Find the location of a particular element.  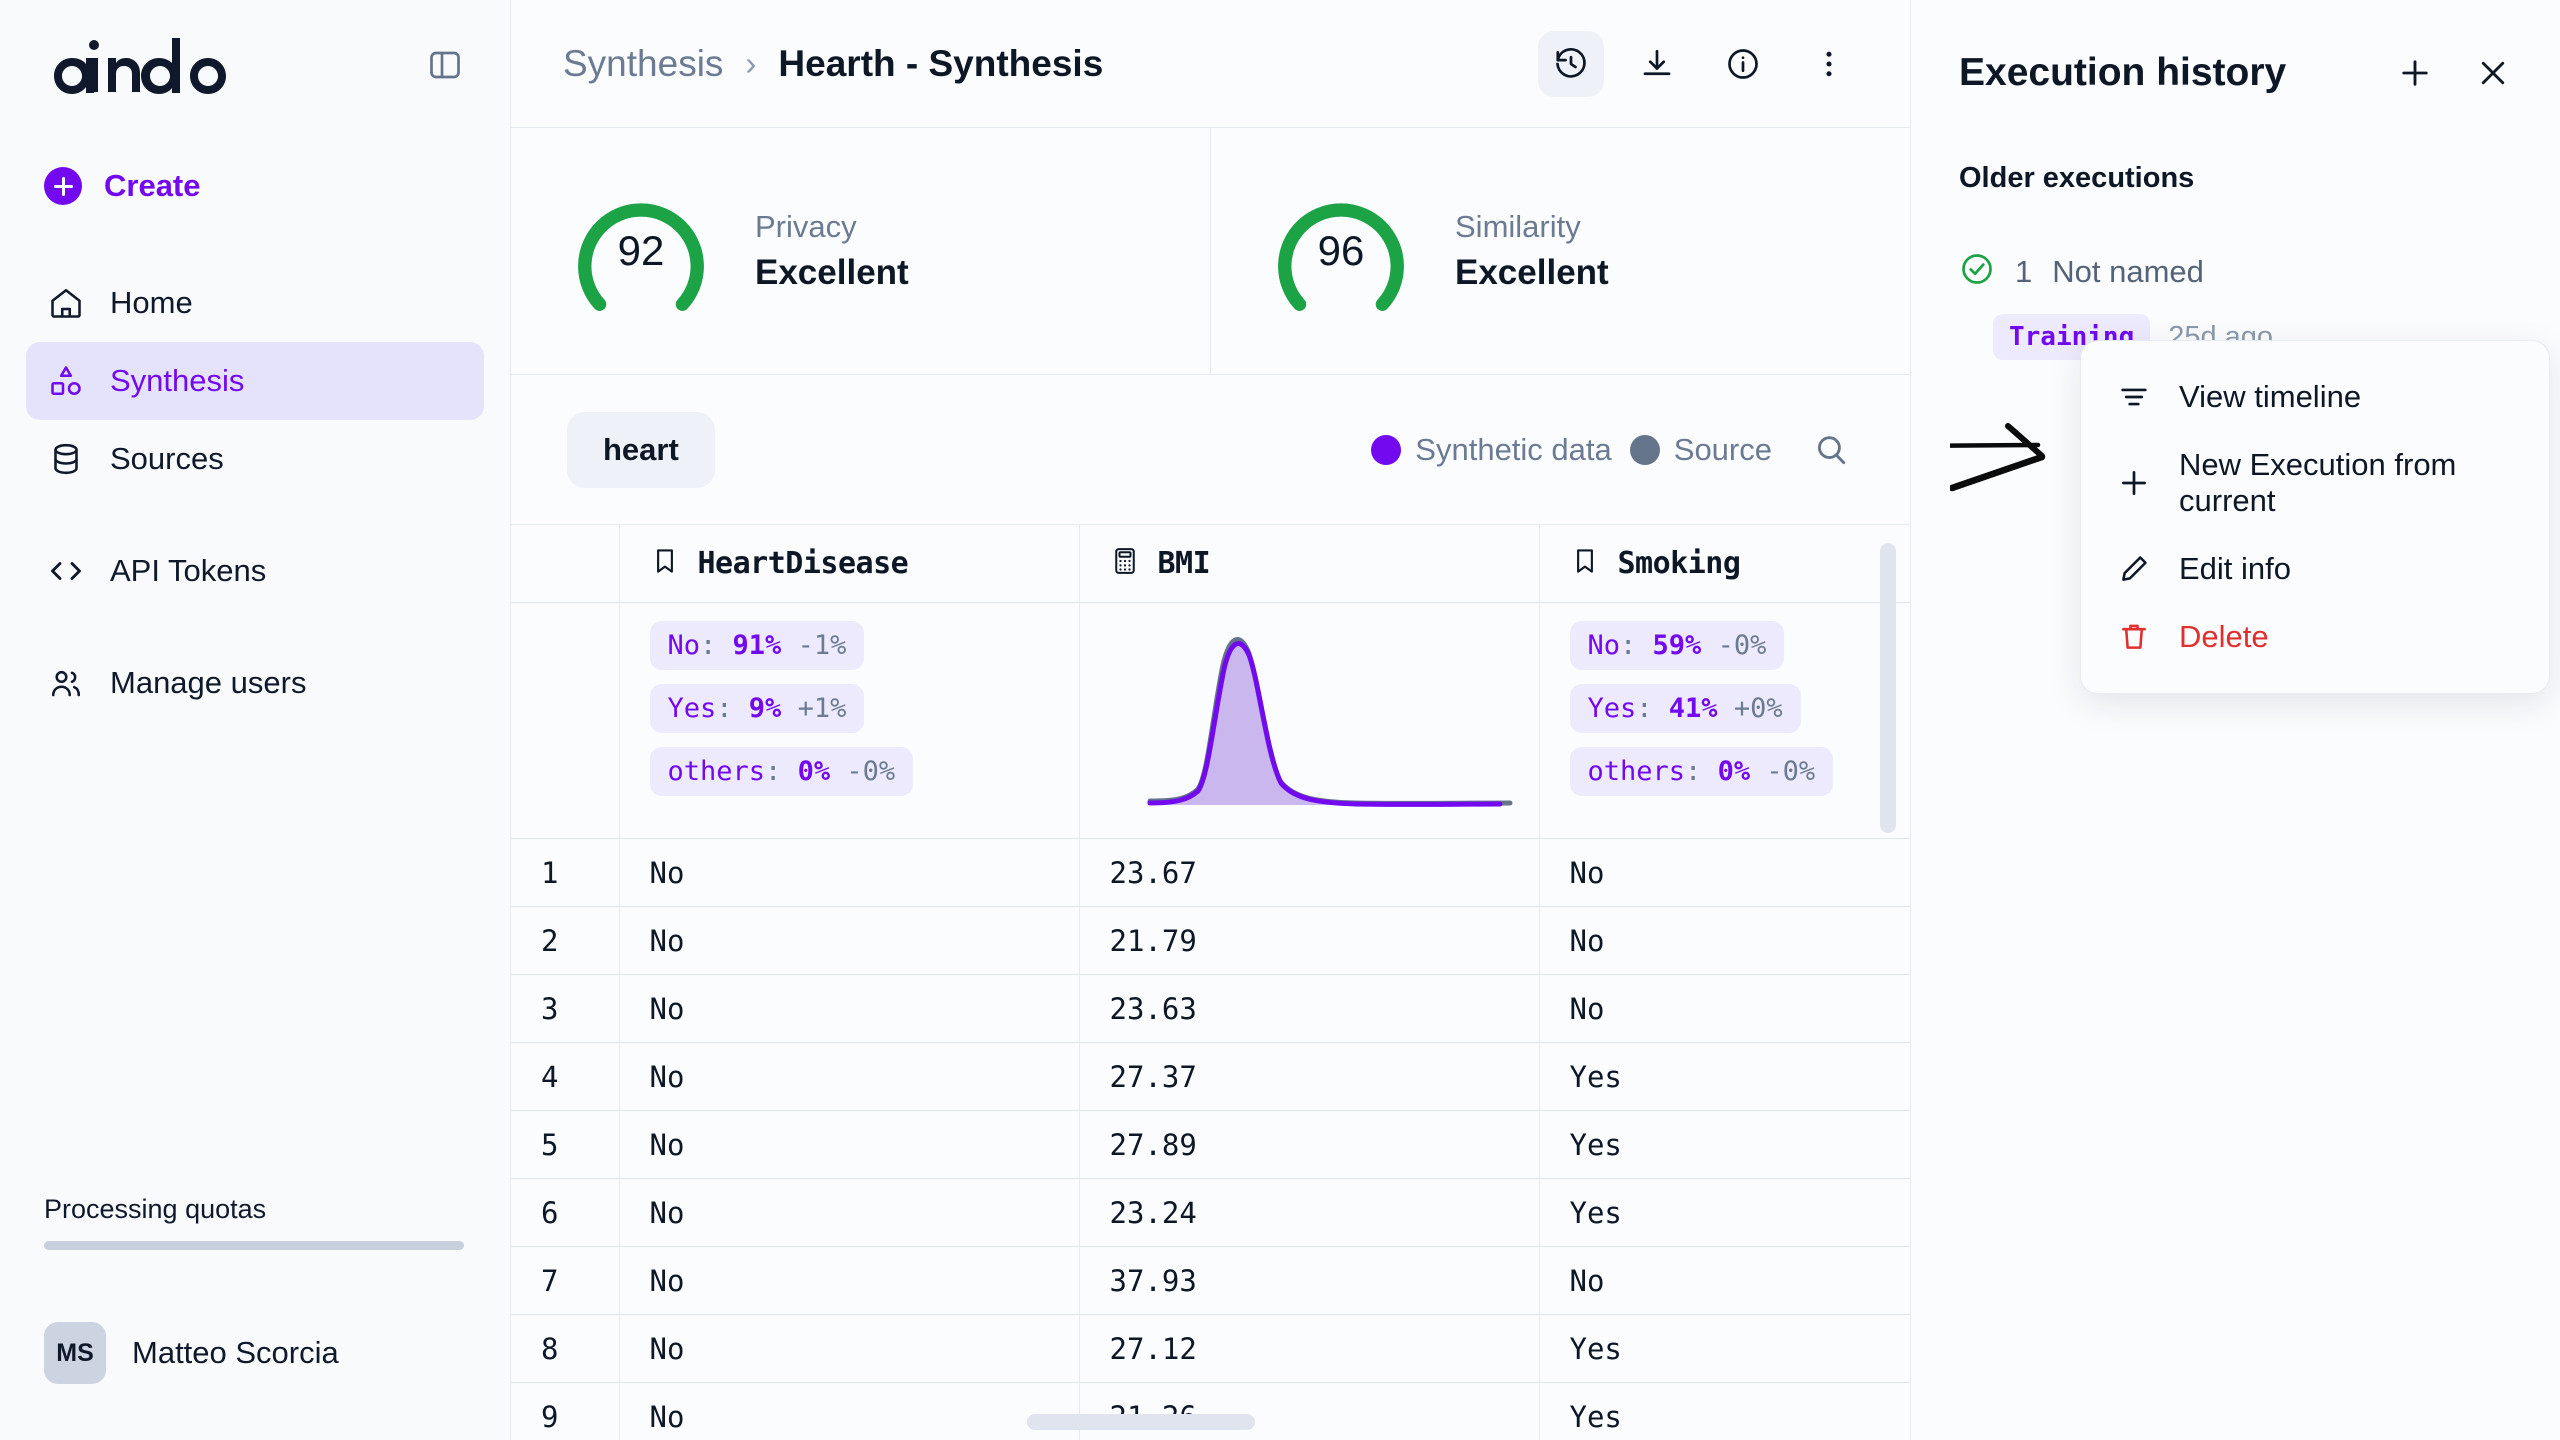

more-icon is located at coordinates (1829, 64).